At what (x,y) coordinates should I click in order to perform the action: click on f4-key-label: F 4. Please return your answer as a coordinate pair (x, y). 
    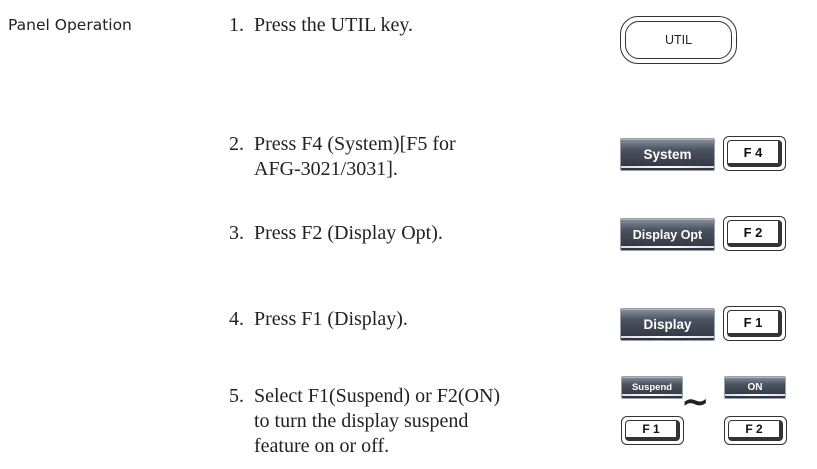
    Looking at the image, I should click on (754, 153).